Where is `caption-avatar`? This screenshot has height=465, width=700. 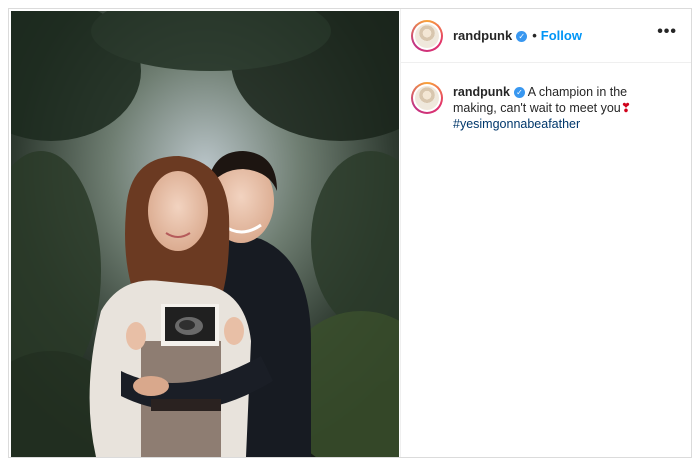 caption-avatar is located at coordinates (427, 98).